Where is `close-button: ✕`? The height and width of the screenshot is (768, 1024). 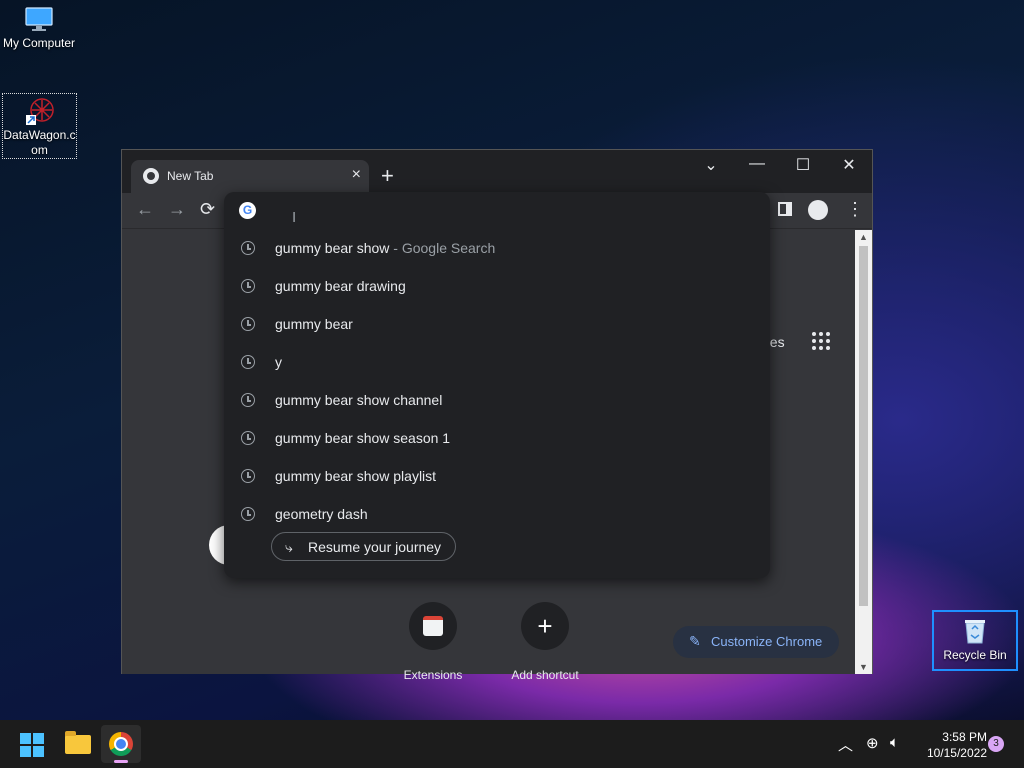 close-button: ✕ is located at coordinates (849, 165).